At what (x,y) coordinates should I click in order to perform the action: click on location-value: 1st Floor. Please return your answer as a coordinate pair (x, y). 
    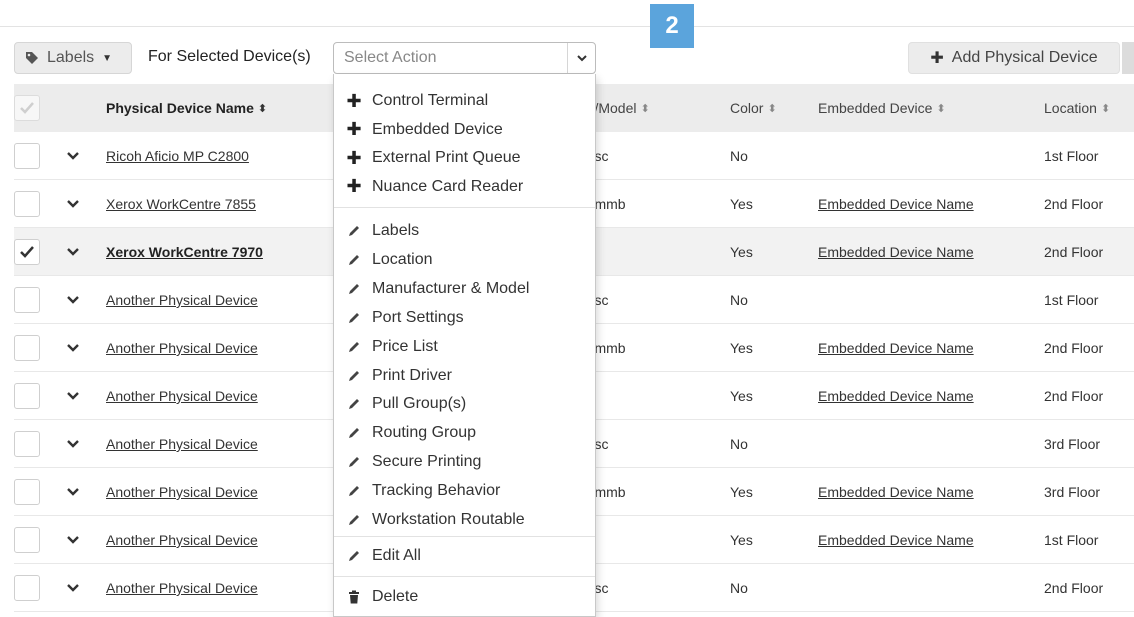
    Looking at the image, I should click on (1071, 540).